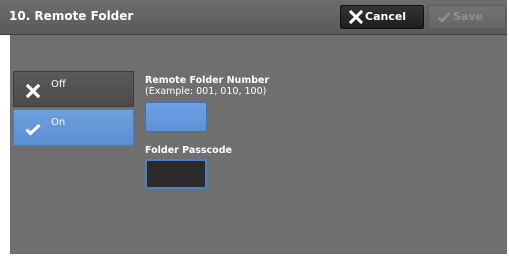 This screenshot has height=257, width=509. Describe the element at coordinates (176, 117) in the screenshot. I see `remote-folder-number-field` at that location.